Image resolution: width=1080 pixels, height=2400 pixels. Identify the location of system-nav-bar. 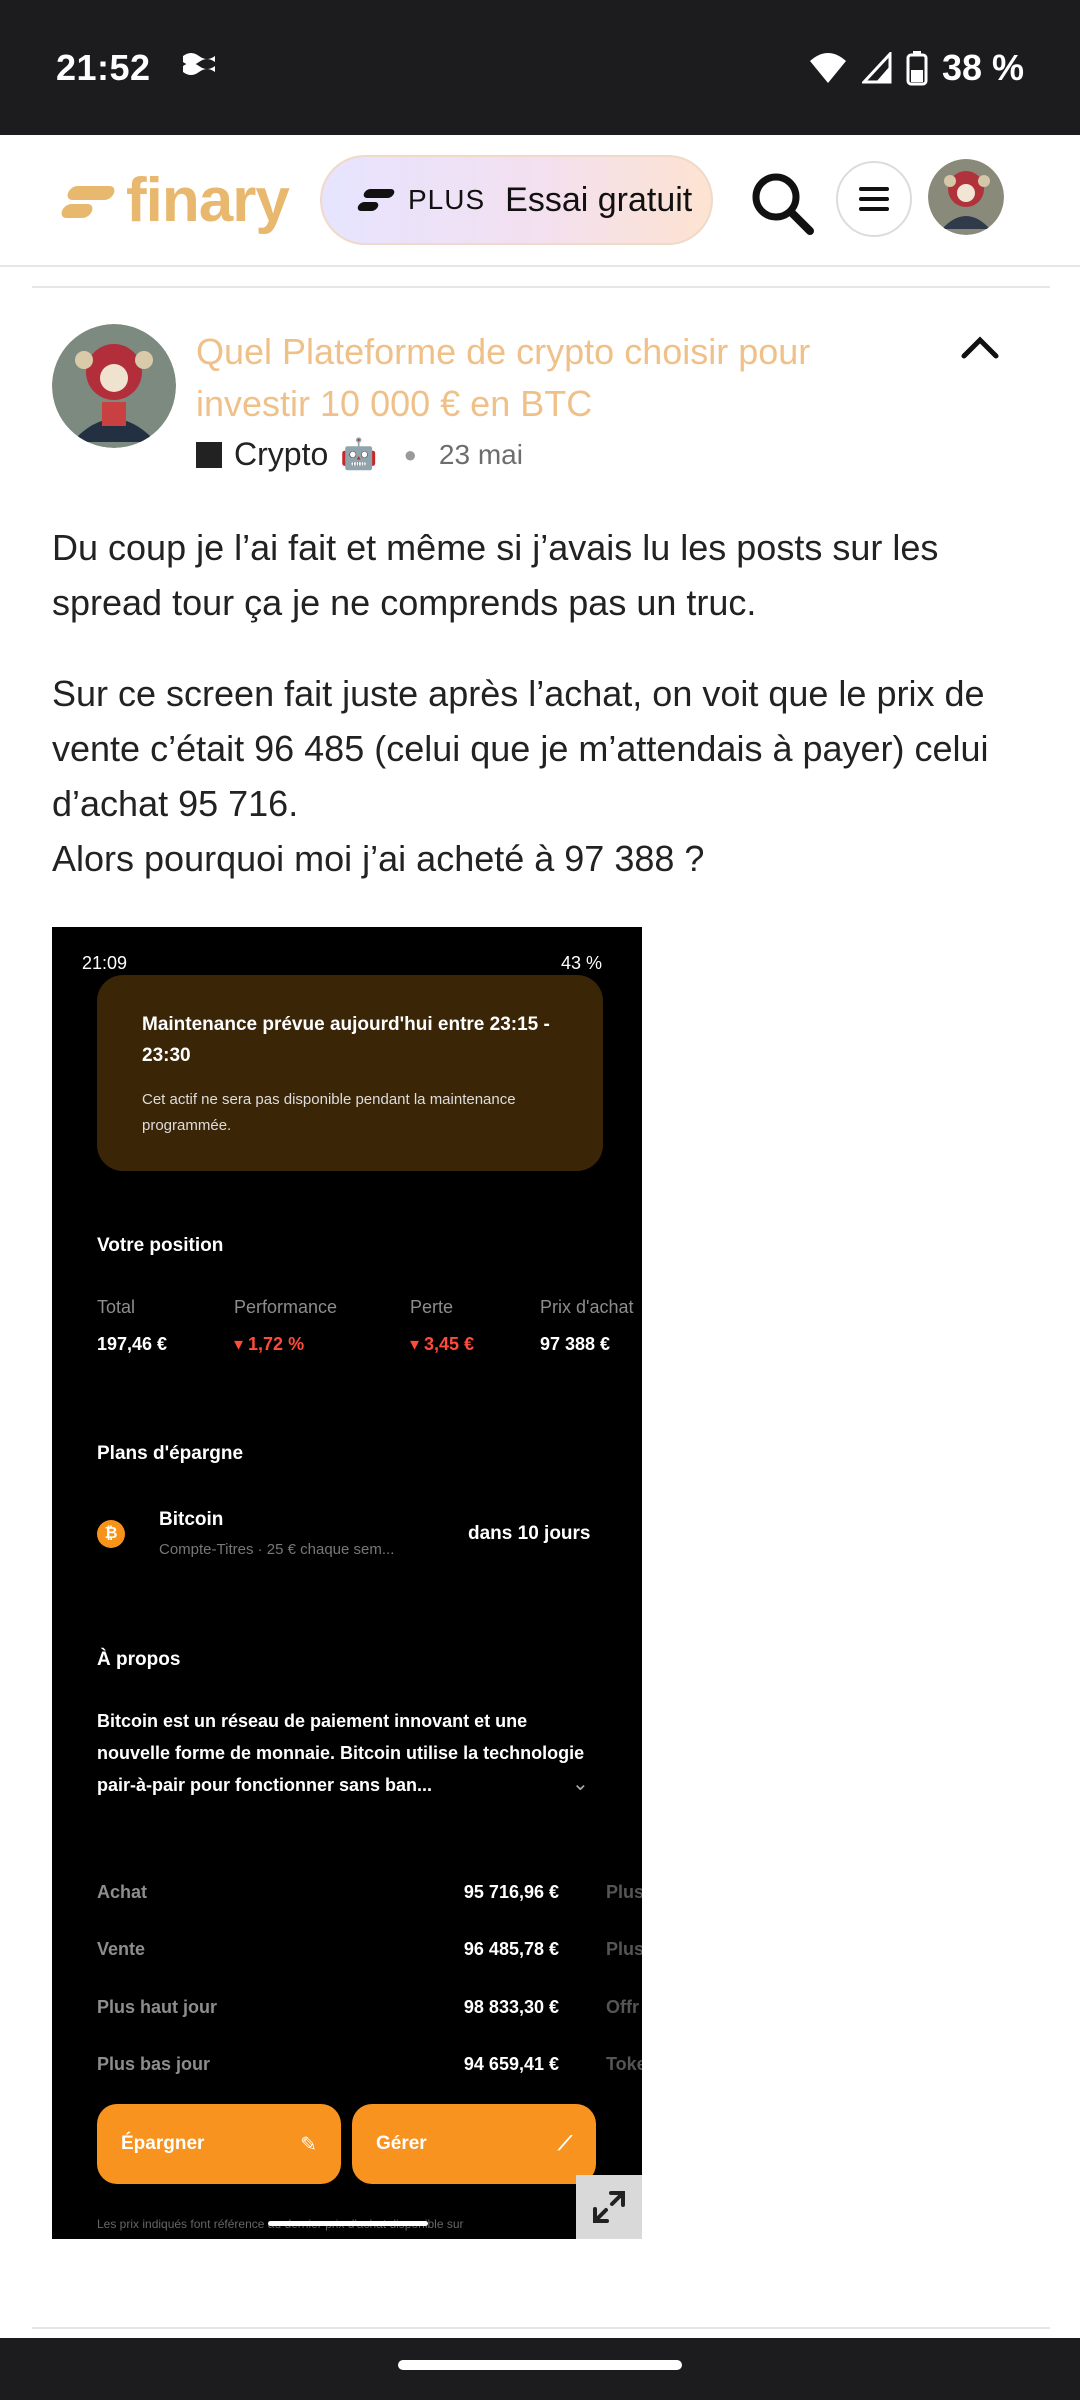
(540, 2369).